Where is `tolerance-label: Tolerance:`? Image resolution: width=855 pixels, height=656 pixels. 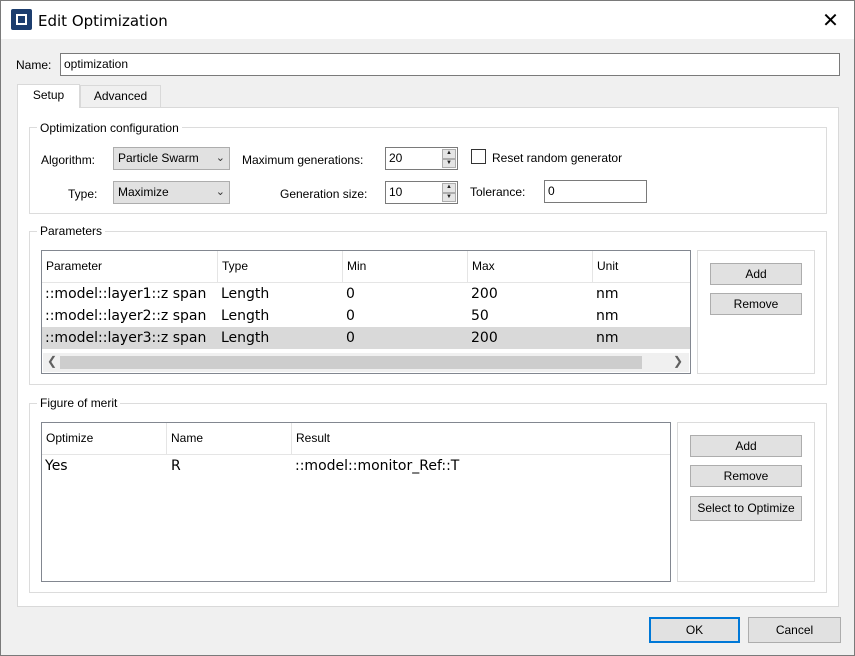 tolerance-label: Tolerance: is located at coordinates (498, 192).